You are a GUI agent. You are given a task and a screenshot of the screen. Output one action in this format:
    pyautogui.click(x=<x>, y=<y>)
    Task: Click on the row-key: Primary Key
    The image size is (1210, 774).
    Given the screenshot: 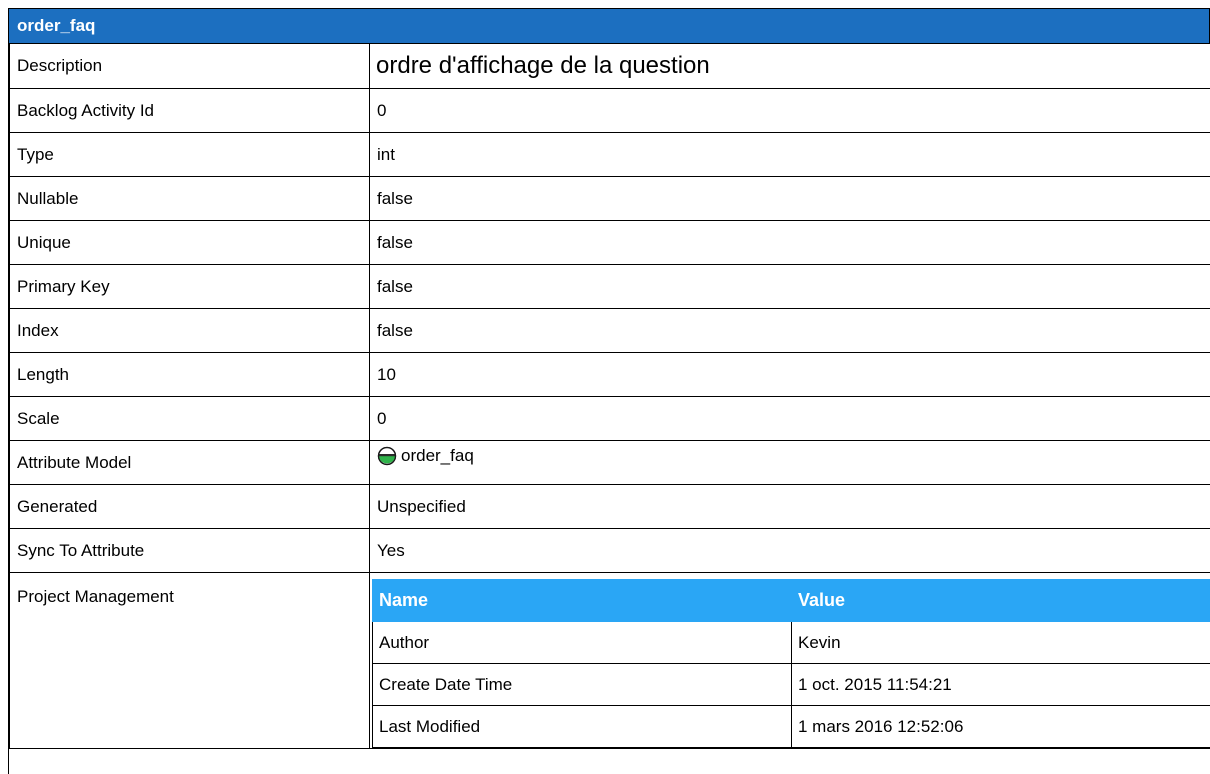 What is the action you would take?
    pyautogui.click(x=189, y=286)
    